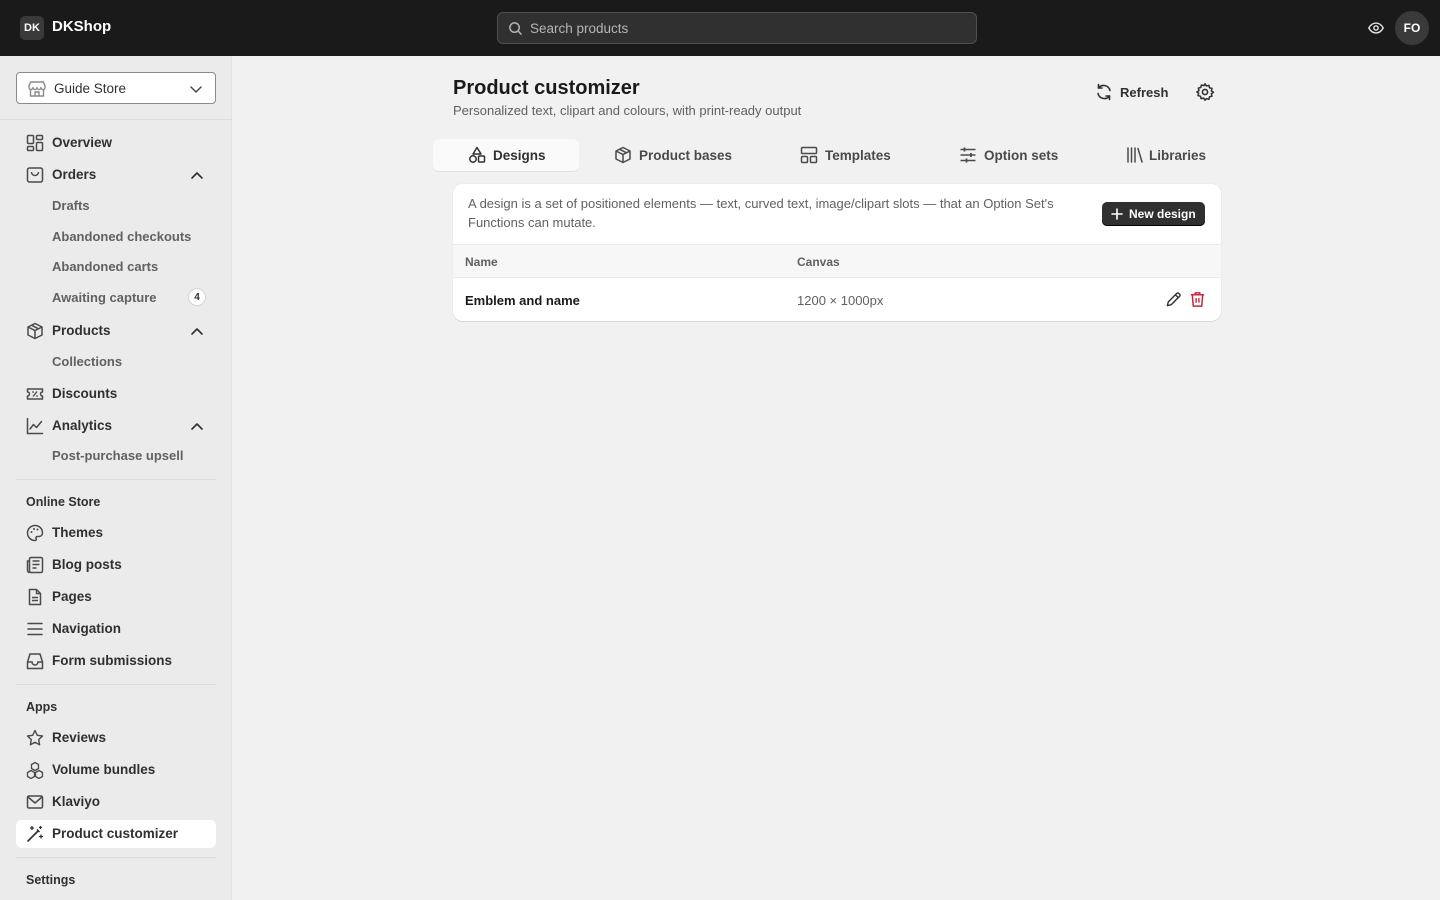  I want to click on tab-label: Templates, so click(858, 155).